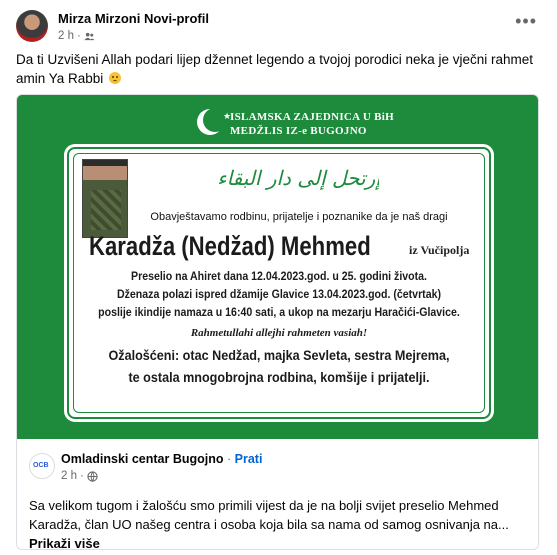  I want to click on friends-icon, so click(89, 36).